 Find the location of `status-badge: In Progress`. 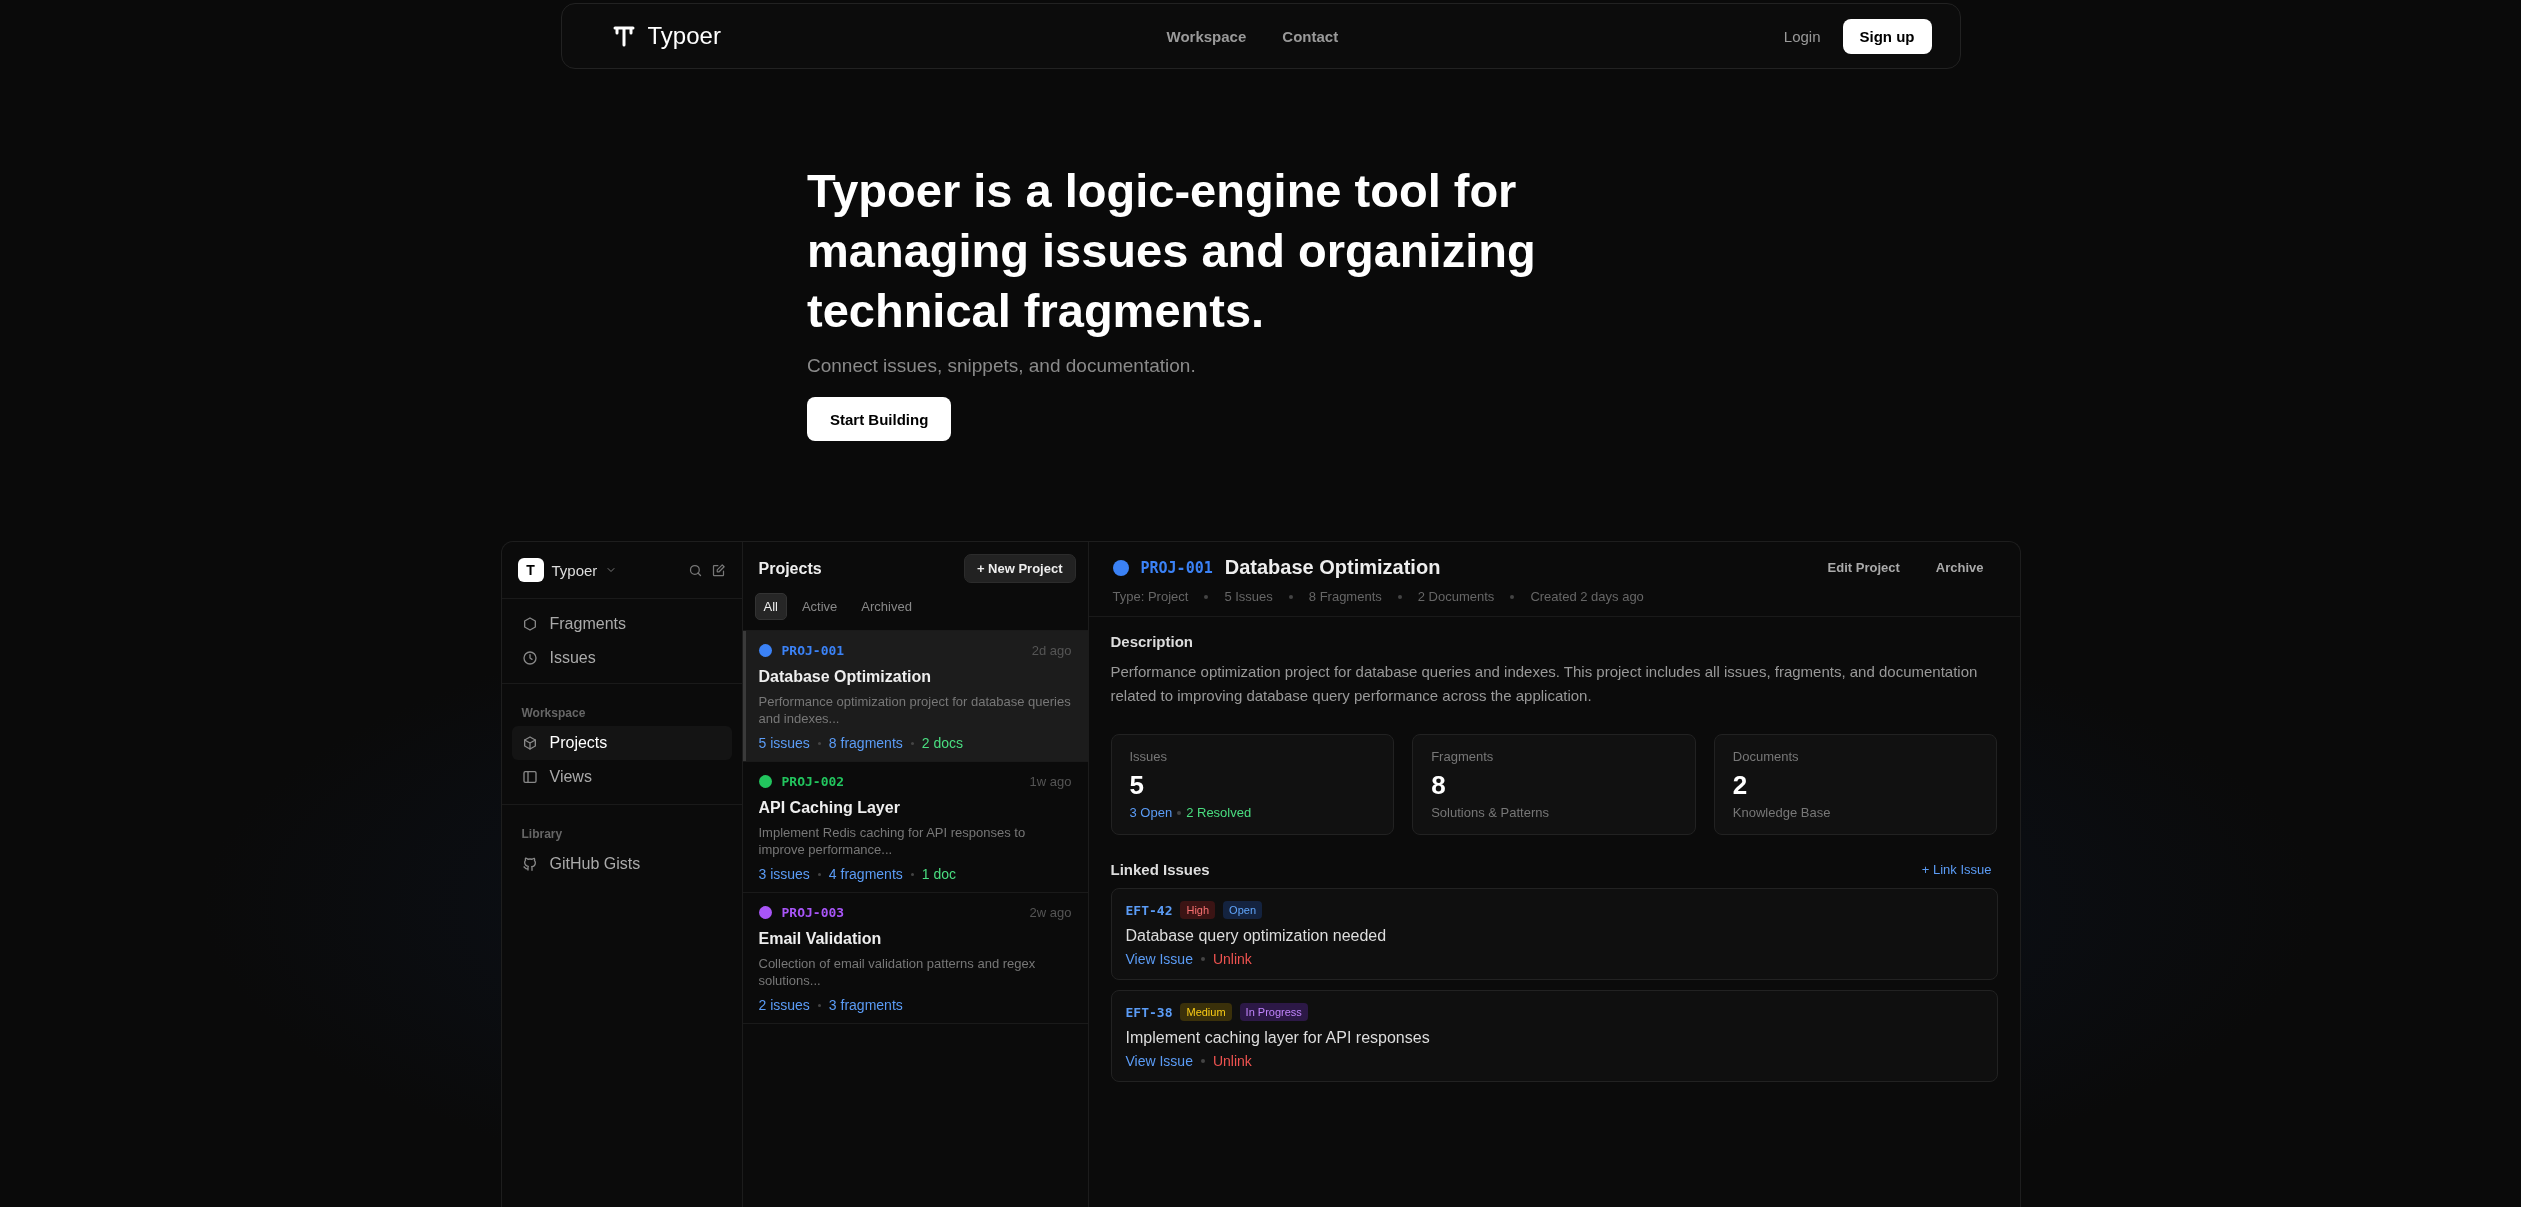

status-badge: In Progress is located at coordinates (1273, 1012).